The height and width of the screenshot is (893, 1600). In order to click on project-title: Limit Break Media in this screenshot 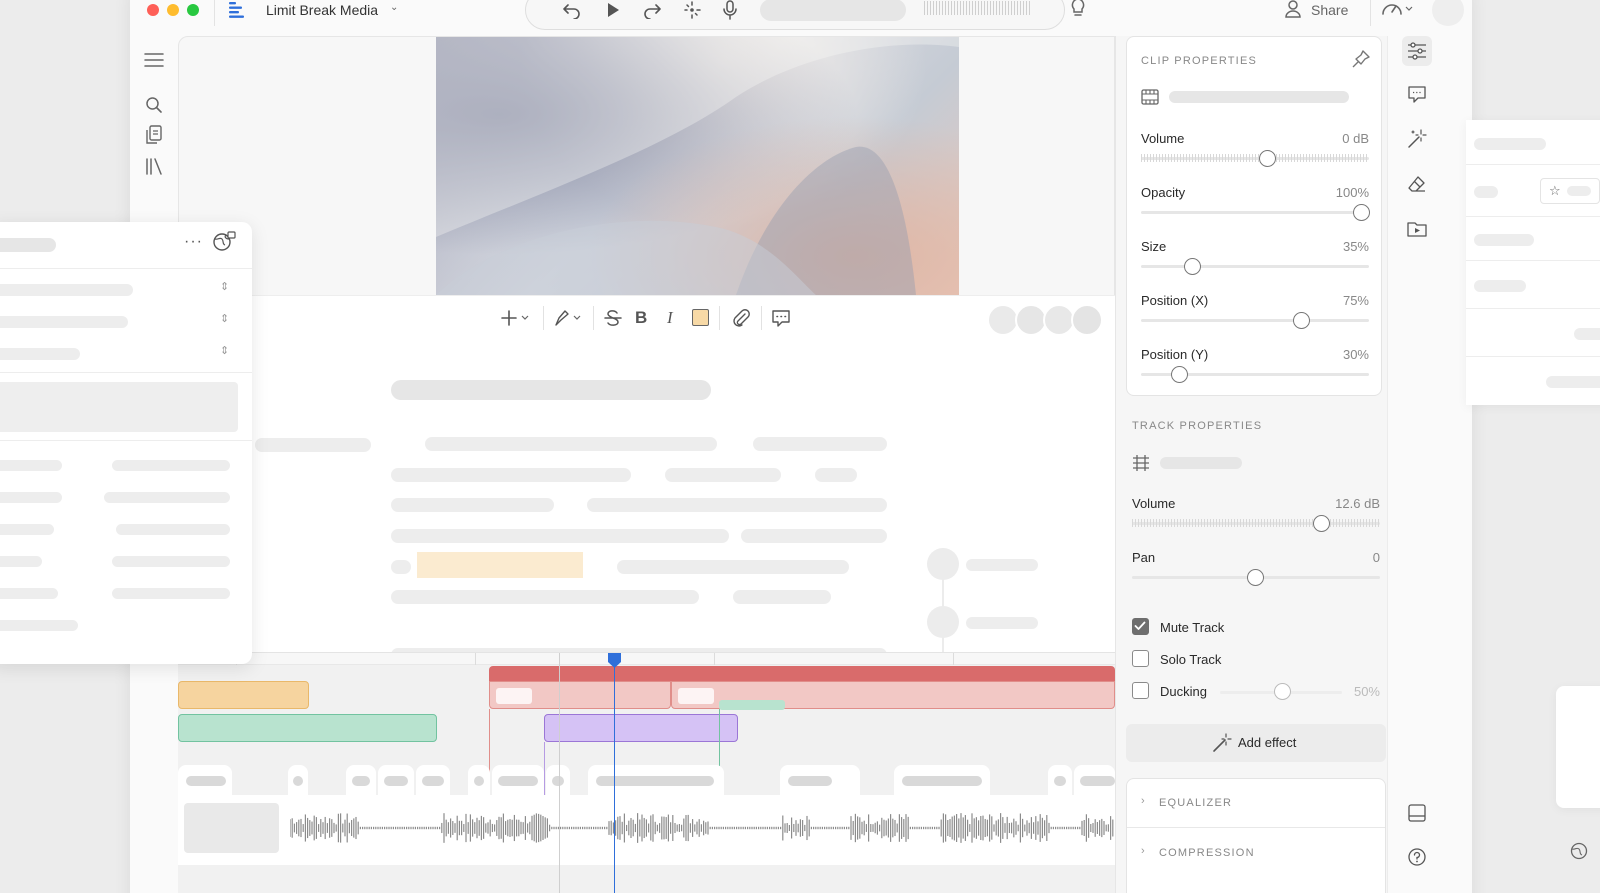, I will do `click(322, 10)`.